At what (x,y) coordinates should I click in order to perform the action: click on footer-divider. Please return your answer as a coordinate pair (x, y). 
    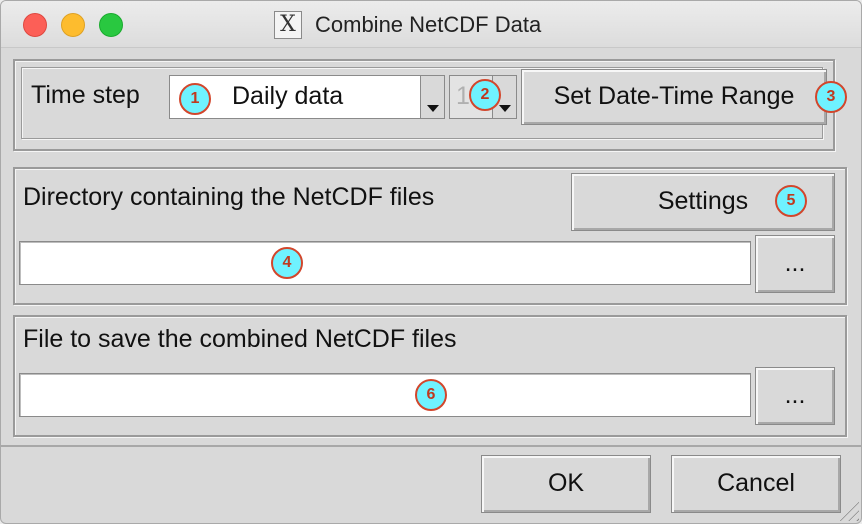
    Looking at the image, I should click on (431, 446).